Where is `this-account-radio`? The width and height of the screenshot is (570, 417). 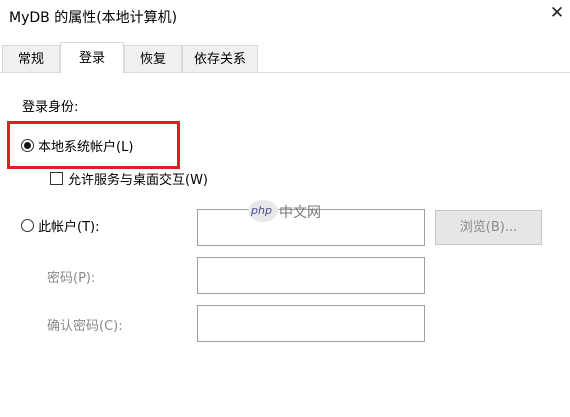
this-account-radio is located at coordinates (27, 225).